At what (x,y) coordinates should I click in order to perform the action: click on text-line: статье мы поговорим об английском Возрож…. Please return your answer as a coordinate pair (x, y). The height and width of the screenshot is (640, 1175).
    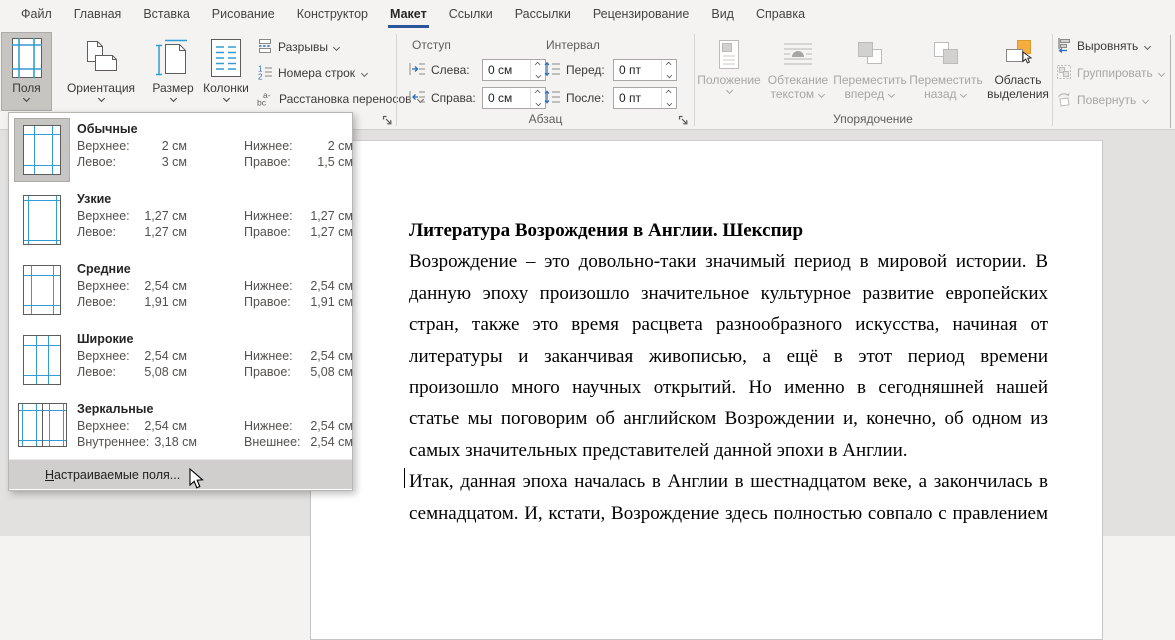
    Looking at the image, I should click on (728, 419).